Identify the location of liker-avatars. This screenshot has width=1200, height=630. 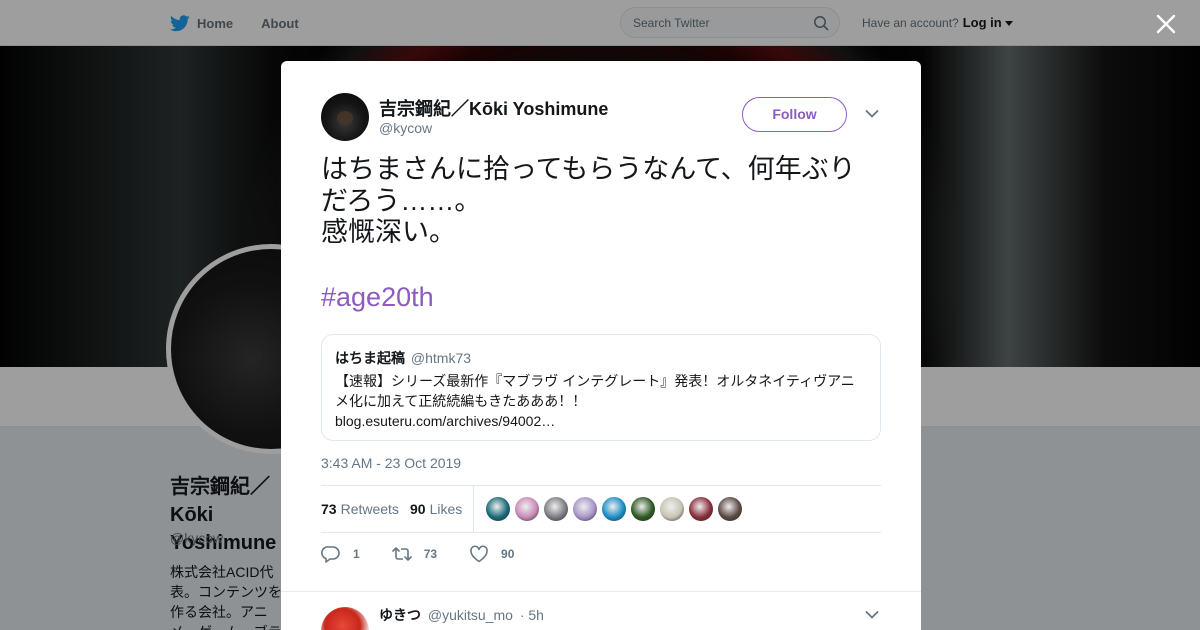
(616, 509).